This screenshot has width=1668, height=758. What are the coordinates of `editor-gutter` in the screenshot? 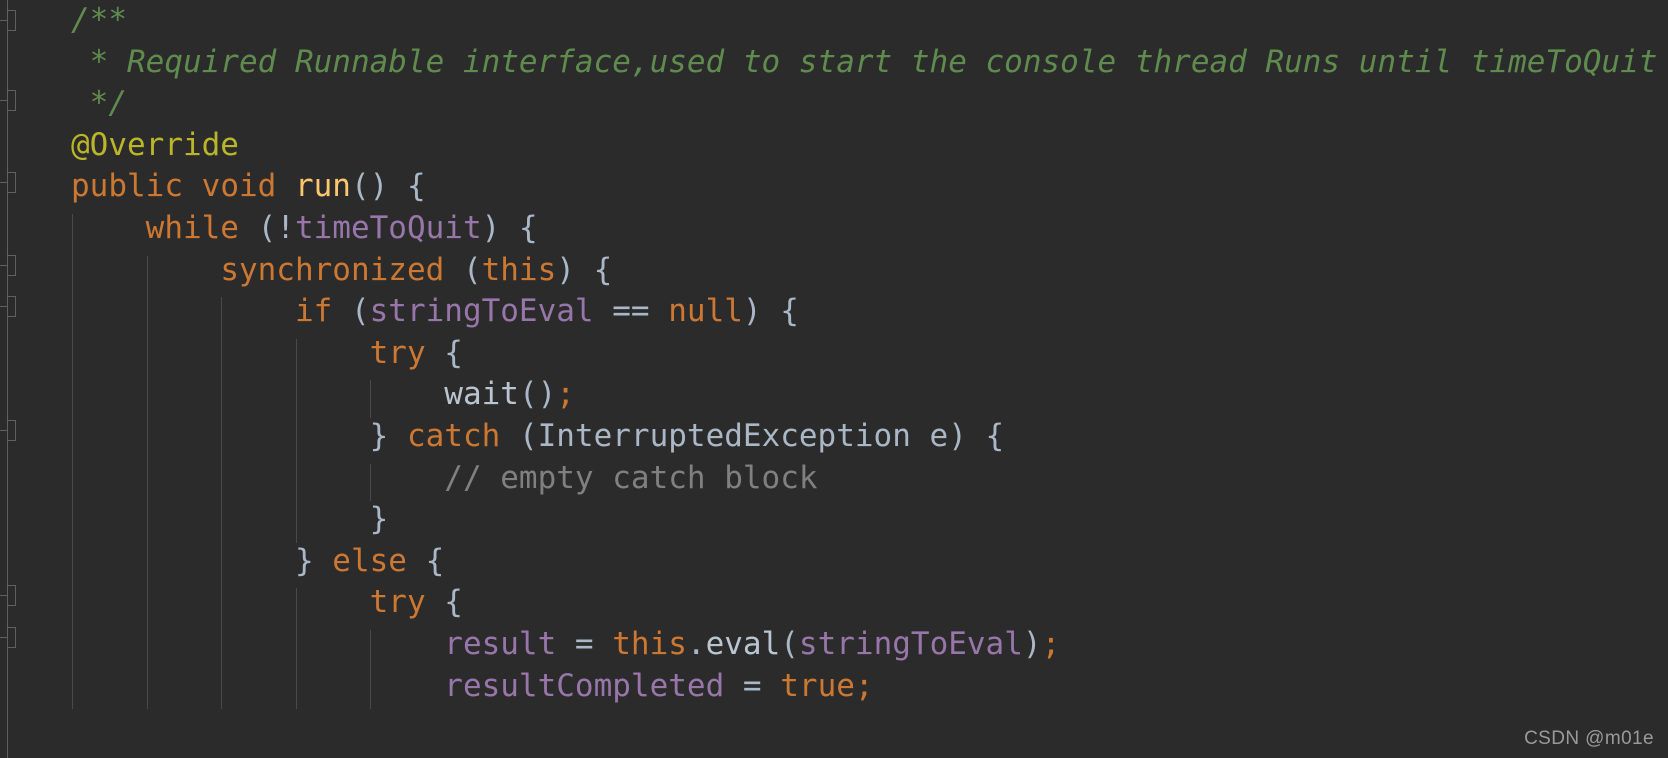 It's located at (11, 379).